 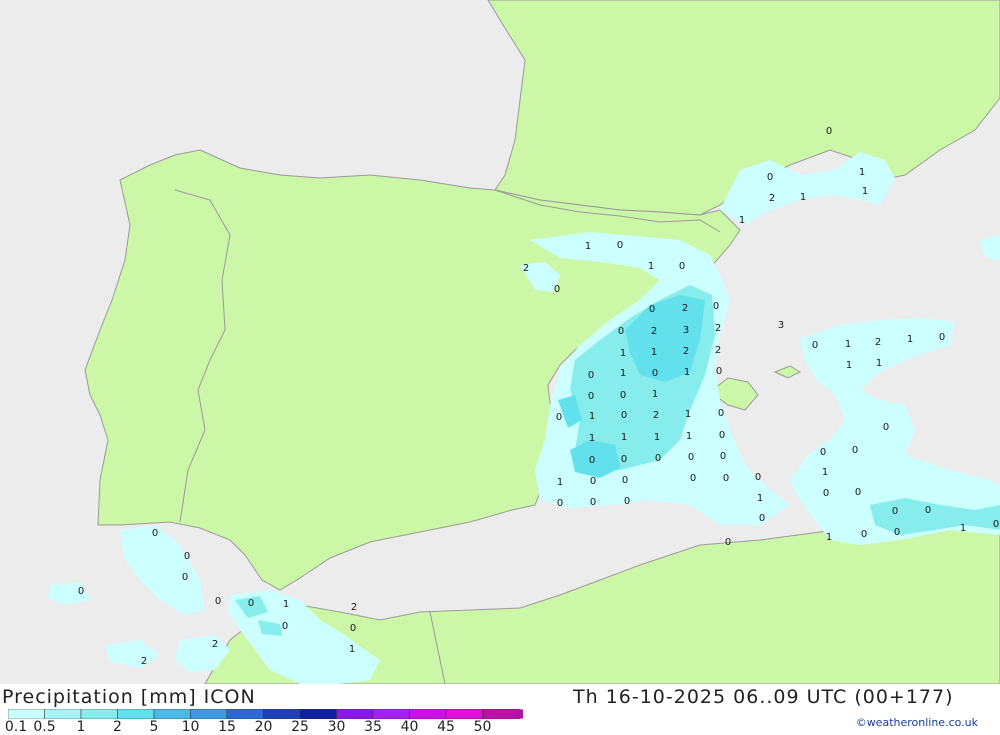 I want to click on legend-arrow, so click(x=521, y=714).